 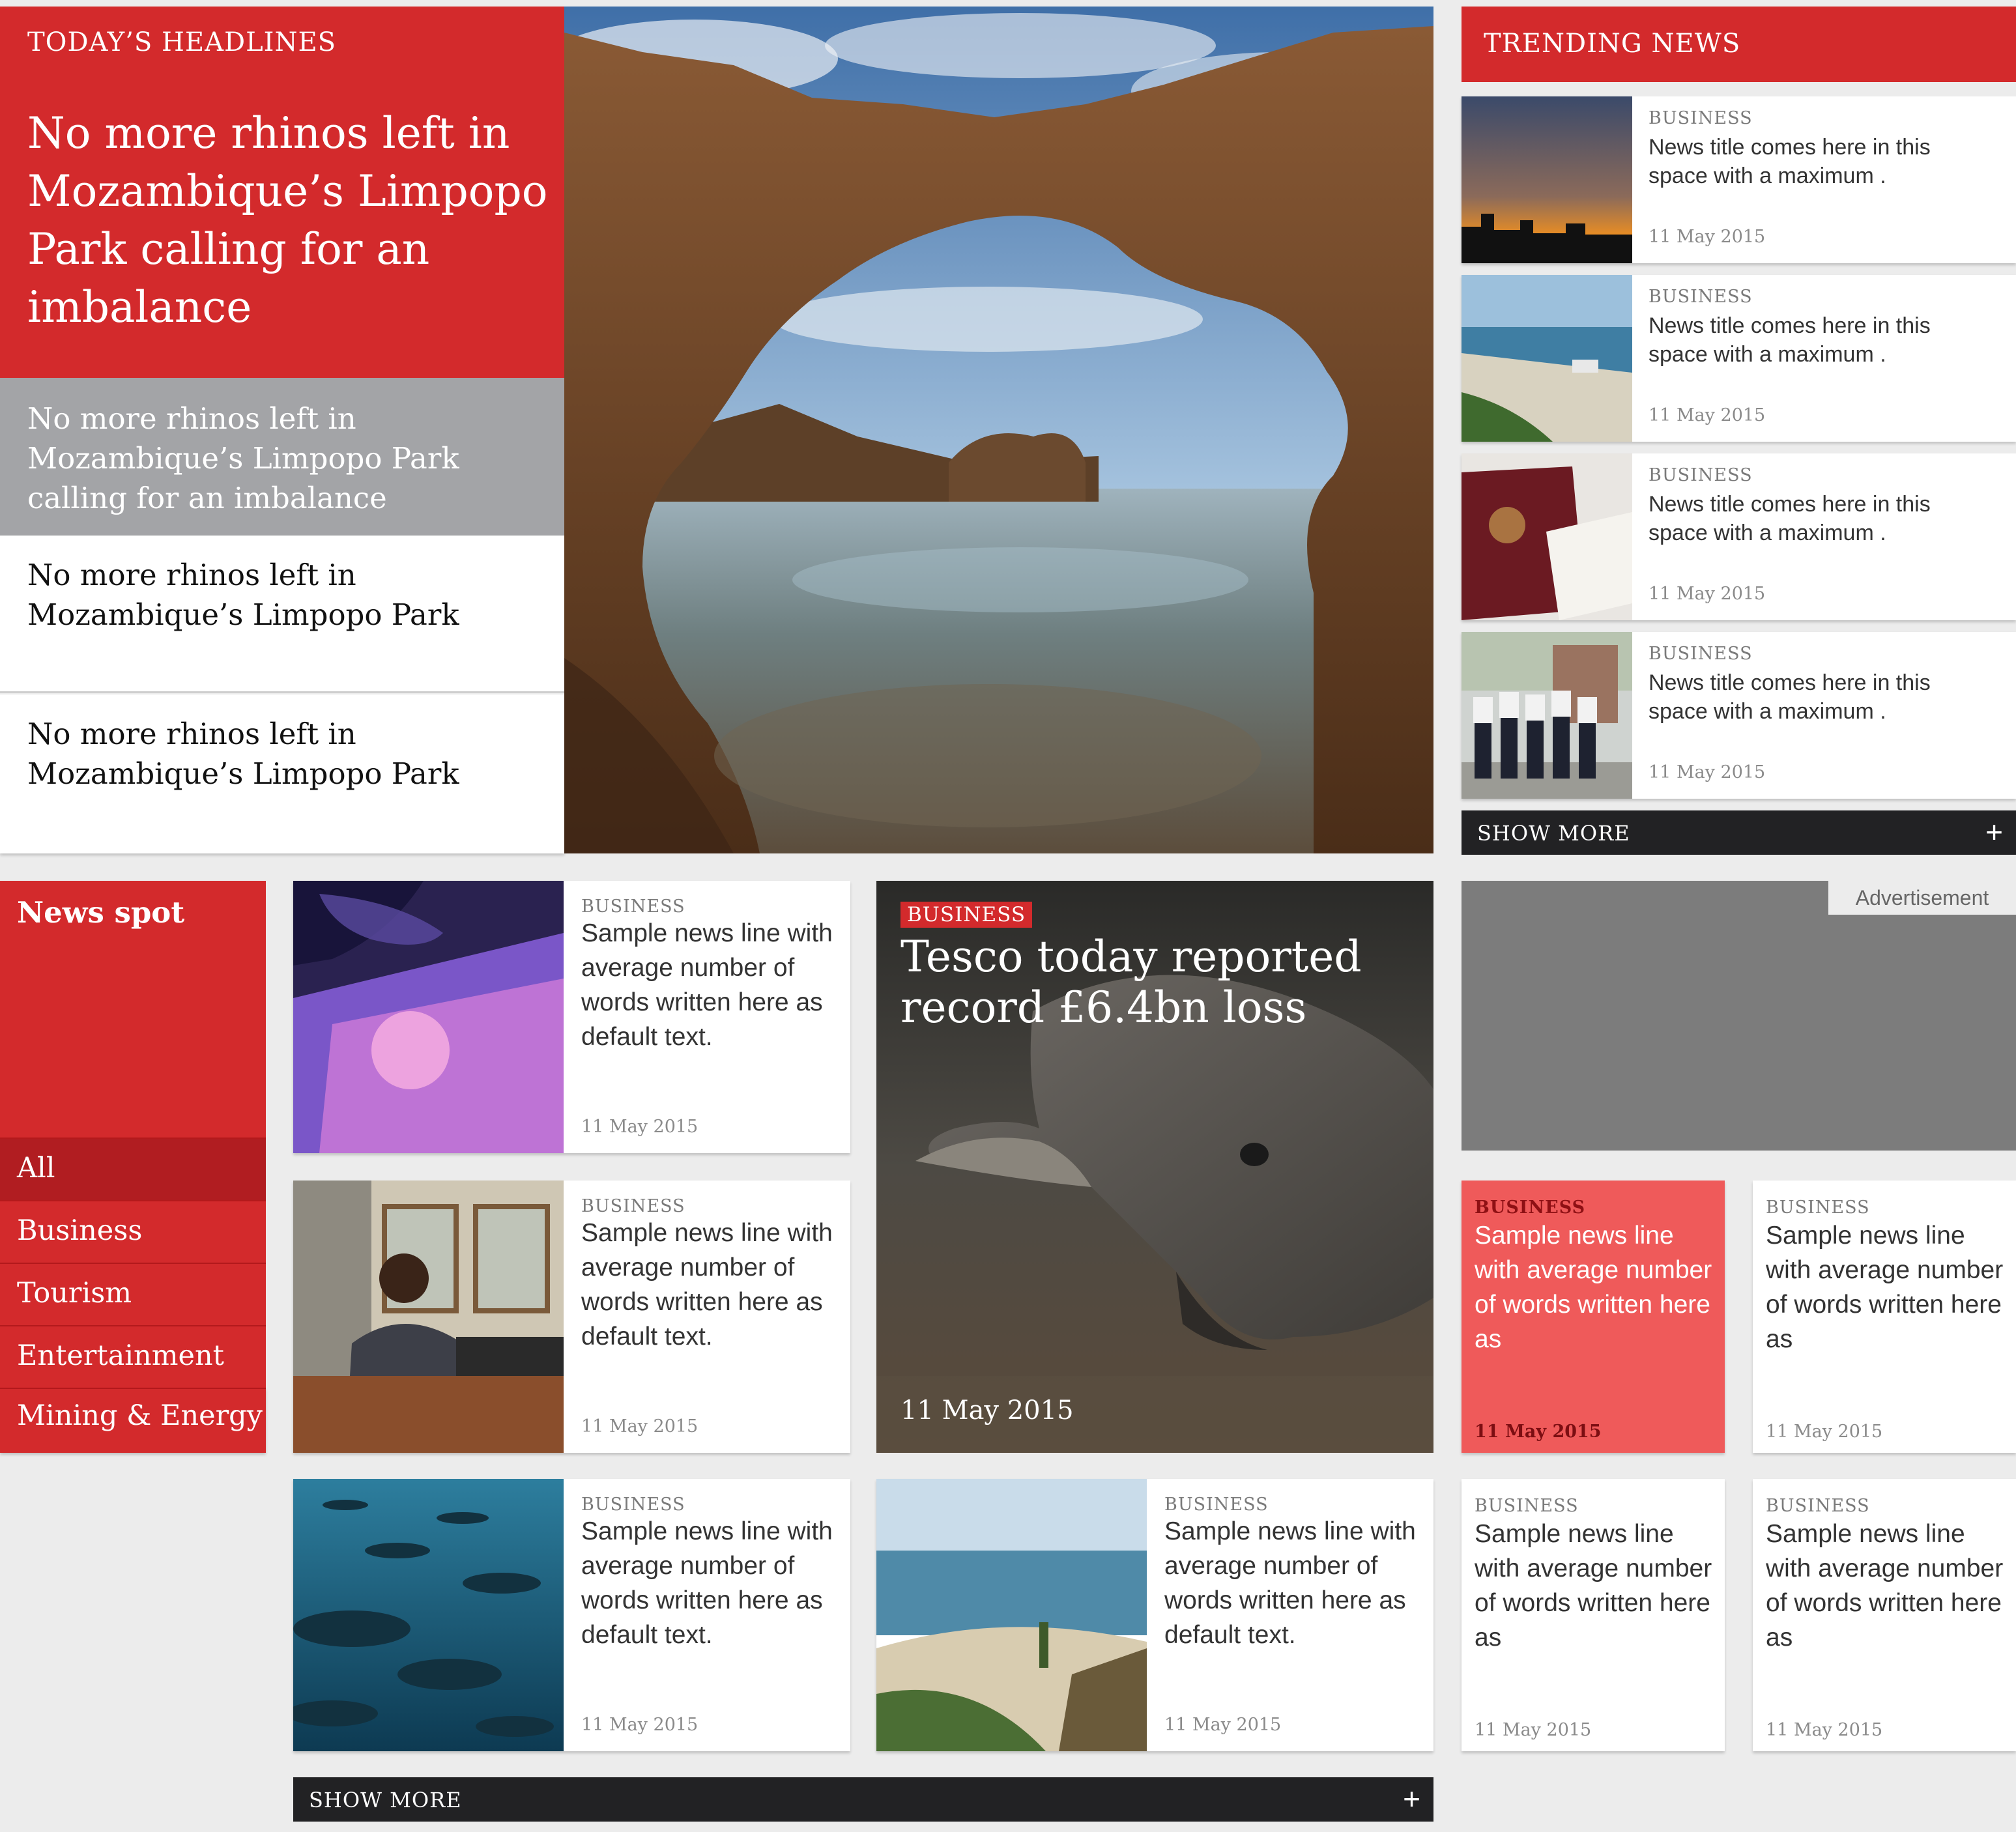 What do you see at coordinates (140, 1416) in the screenshot?
I see `filter-label: Mining & Energy` at bounding box center [140, 1416].